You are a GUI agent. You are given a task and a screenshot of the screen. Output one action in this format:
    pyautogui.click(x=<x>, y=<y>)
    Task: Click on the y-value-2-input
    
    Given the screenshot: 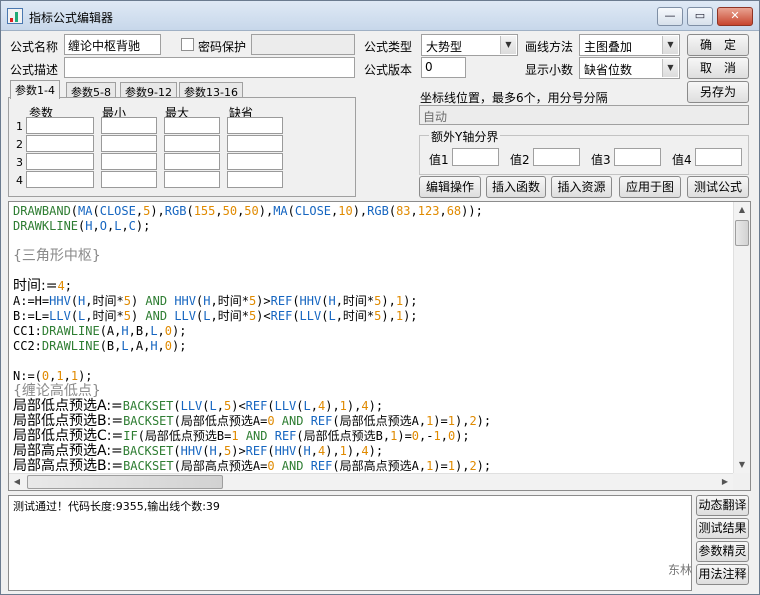 What is the action you would take?
    pyautogui.click(x=556, y=157)
    